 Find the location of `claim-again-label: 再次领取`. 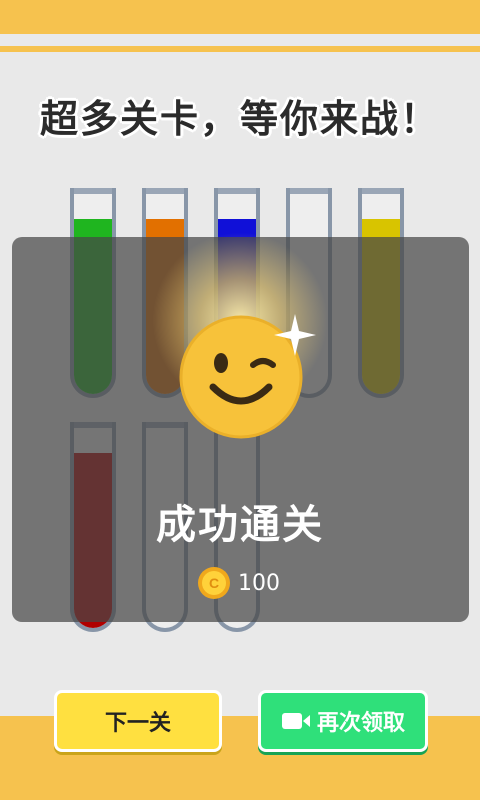

claim-again-label: 再次领取 is located at coordinates (360, 723).